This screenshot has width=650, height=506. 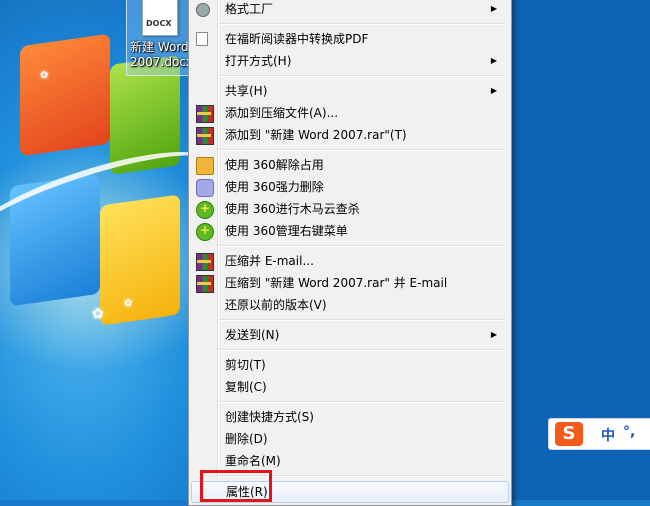 I want to click on annotation-highlight-box, so click(x=236, y=486).